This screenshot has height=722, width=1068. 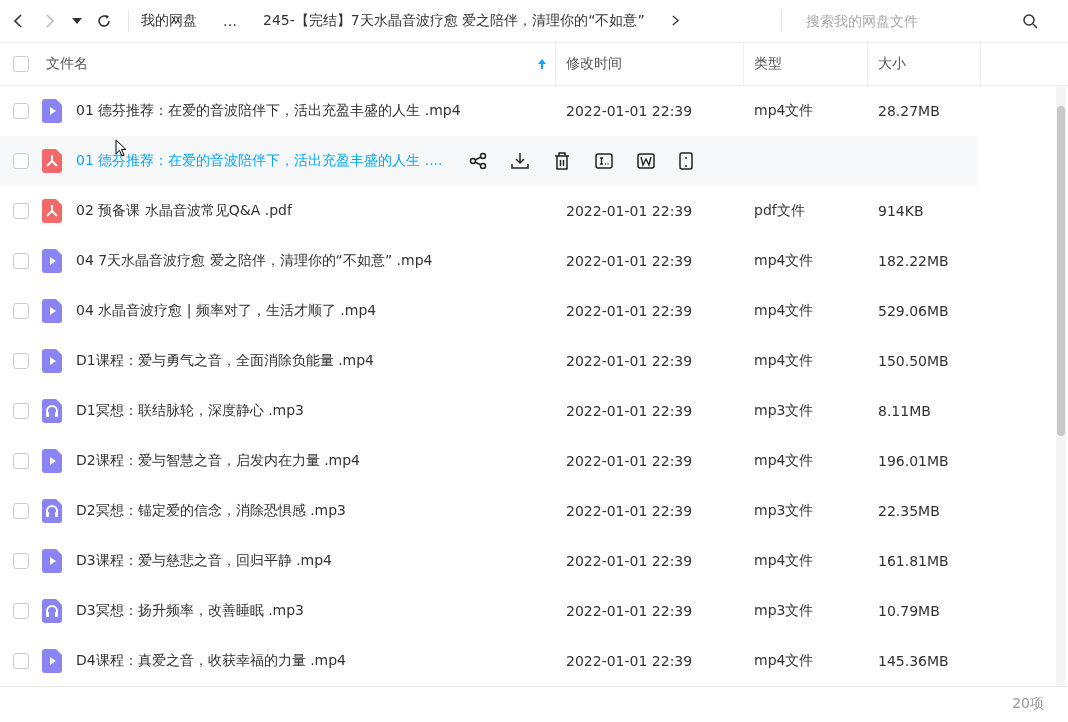 I want to click on file-size: 914KB, so click(x=901, y=210).